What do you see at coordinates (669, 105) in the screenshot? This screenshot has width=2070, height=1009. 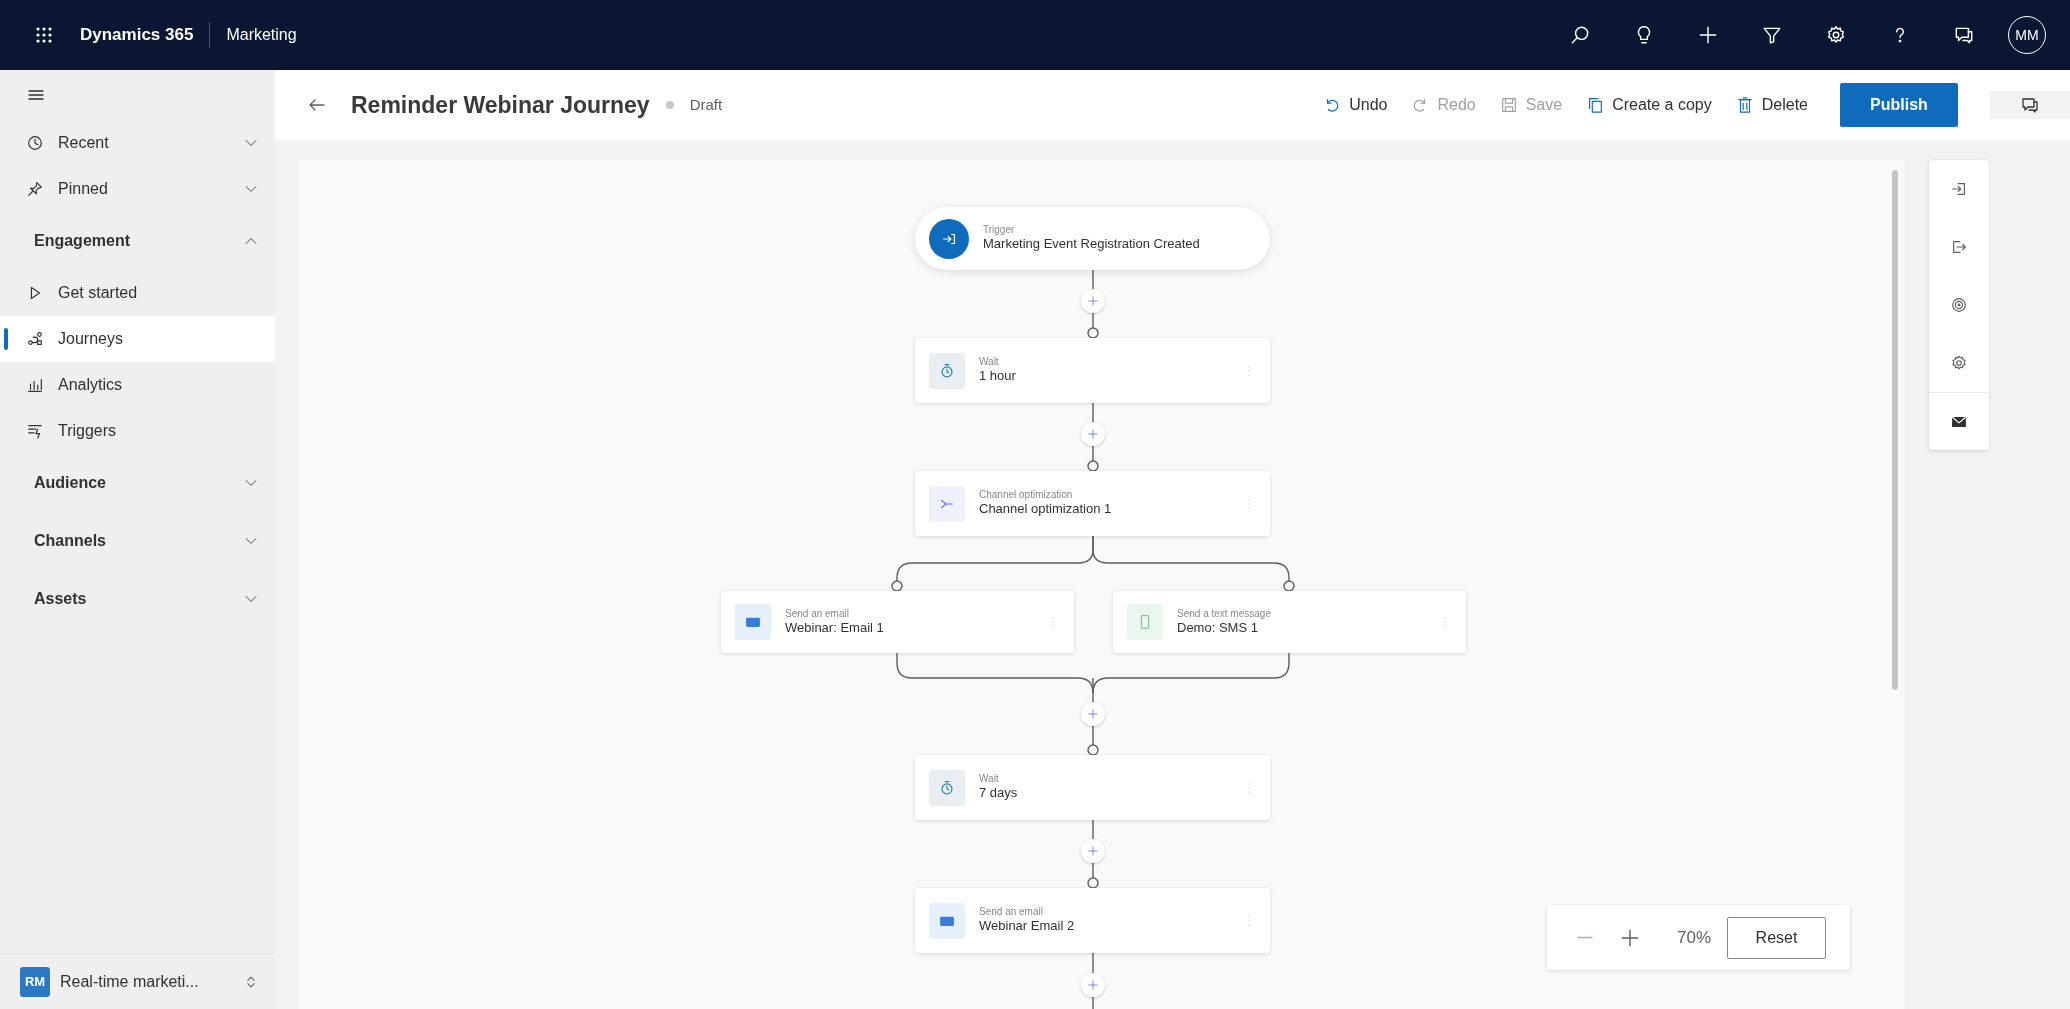 I see `status-dot` at bounding box center [669, 105].